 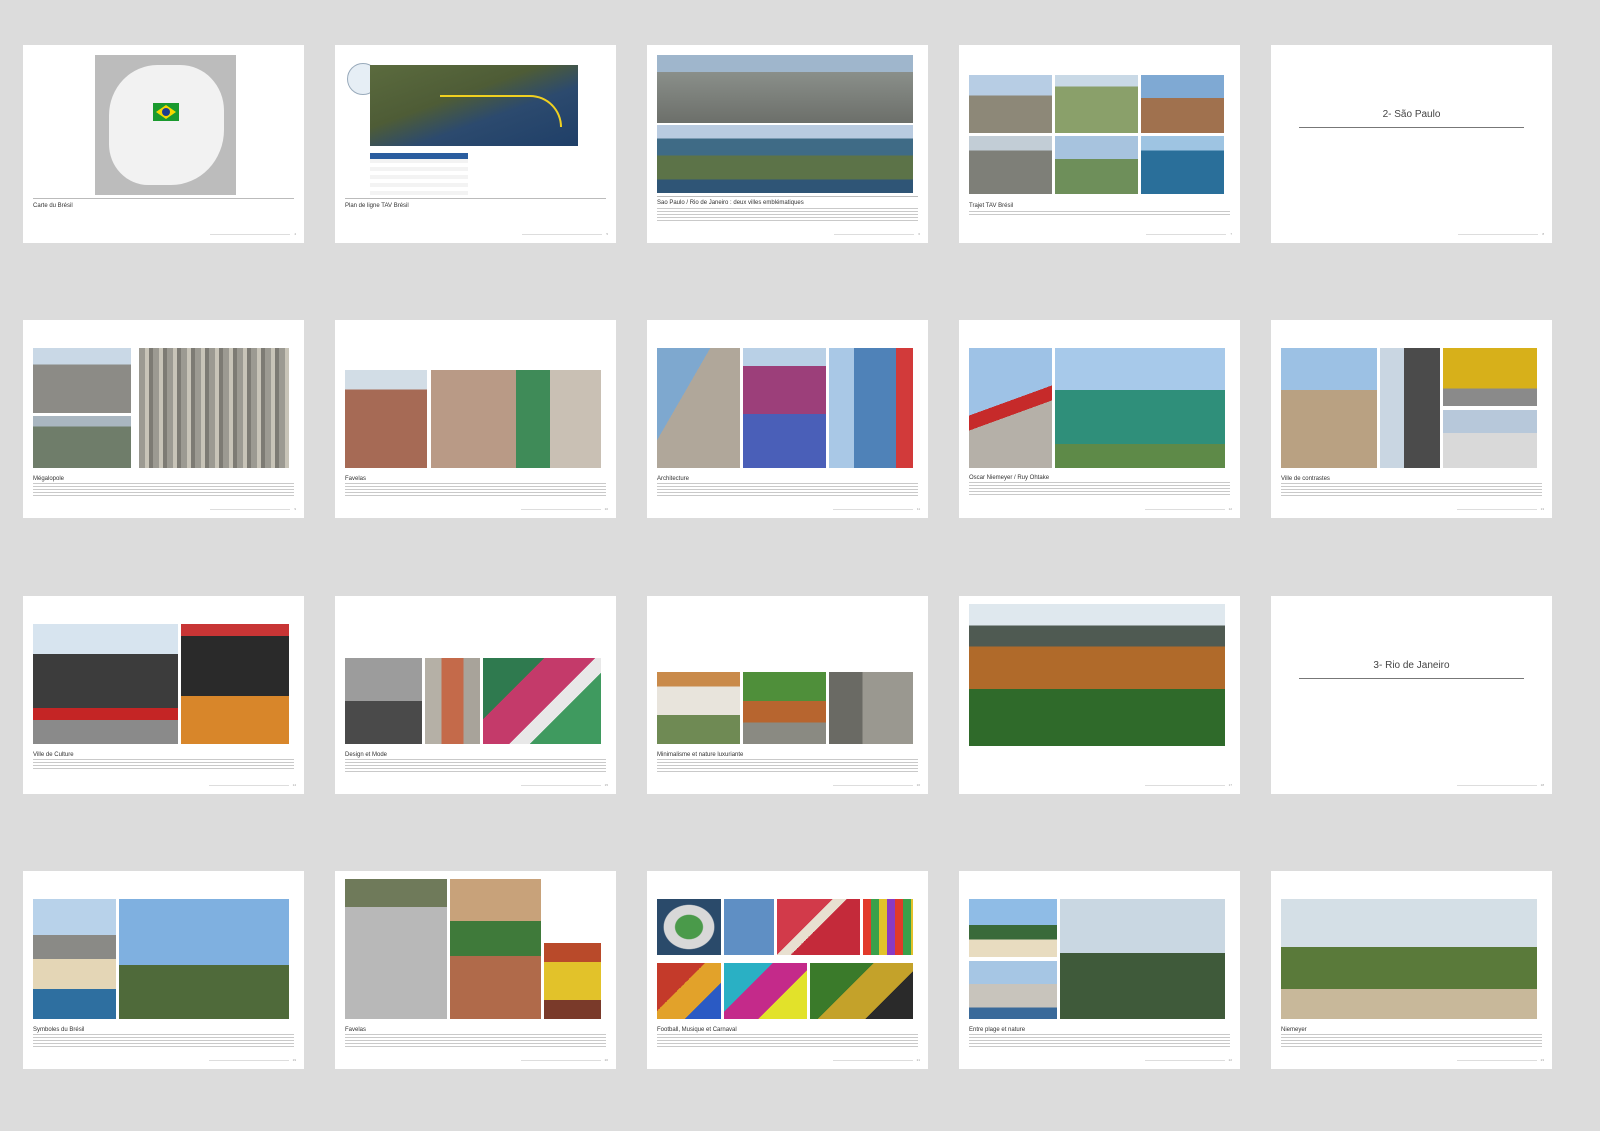 I want to click on page-caption: Minimalisme et nature luxuriante, so click(x=700, y=755).